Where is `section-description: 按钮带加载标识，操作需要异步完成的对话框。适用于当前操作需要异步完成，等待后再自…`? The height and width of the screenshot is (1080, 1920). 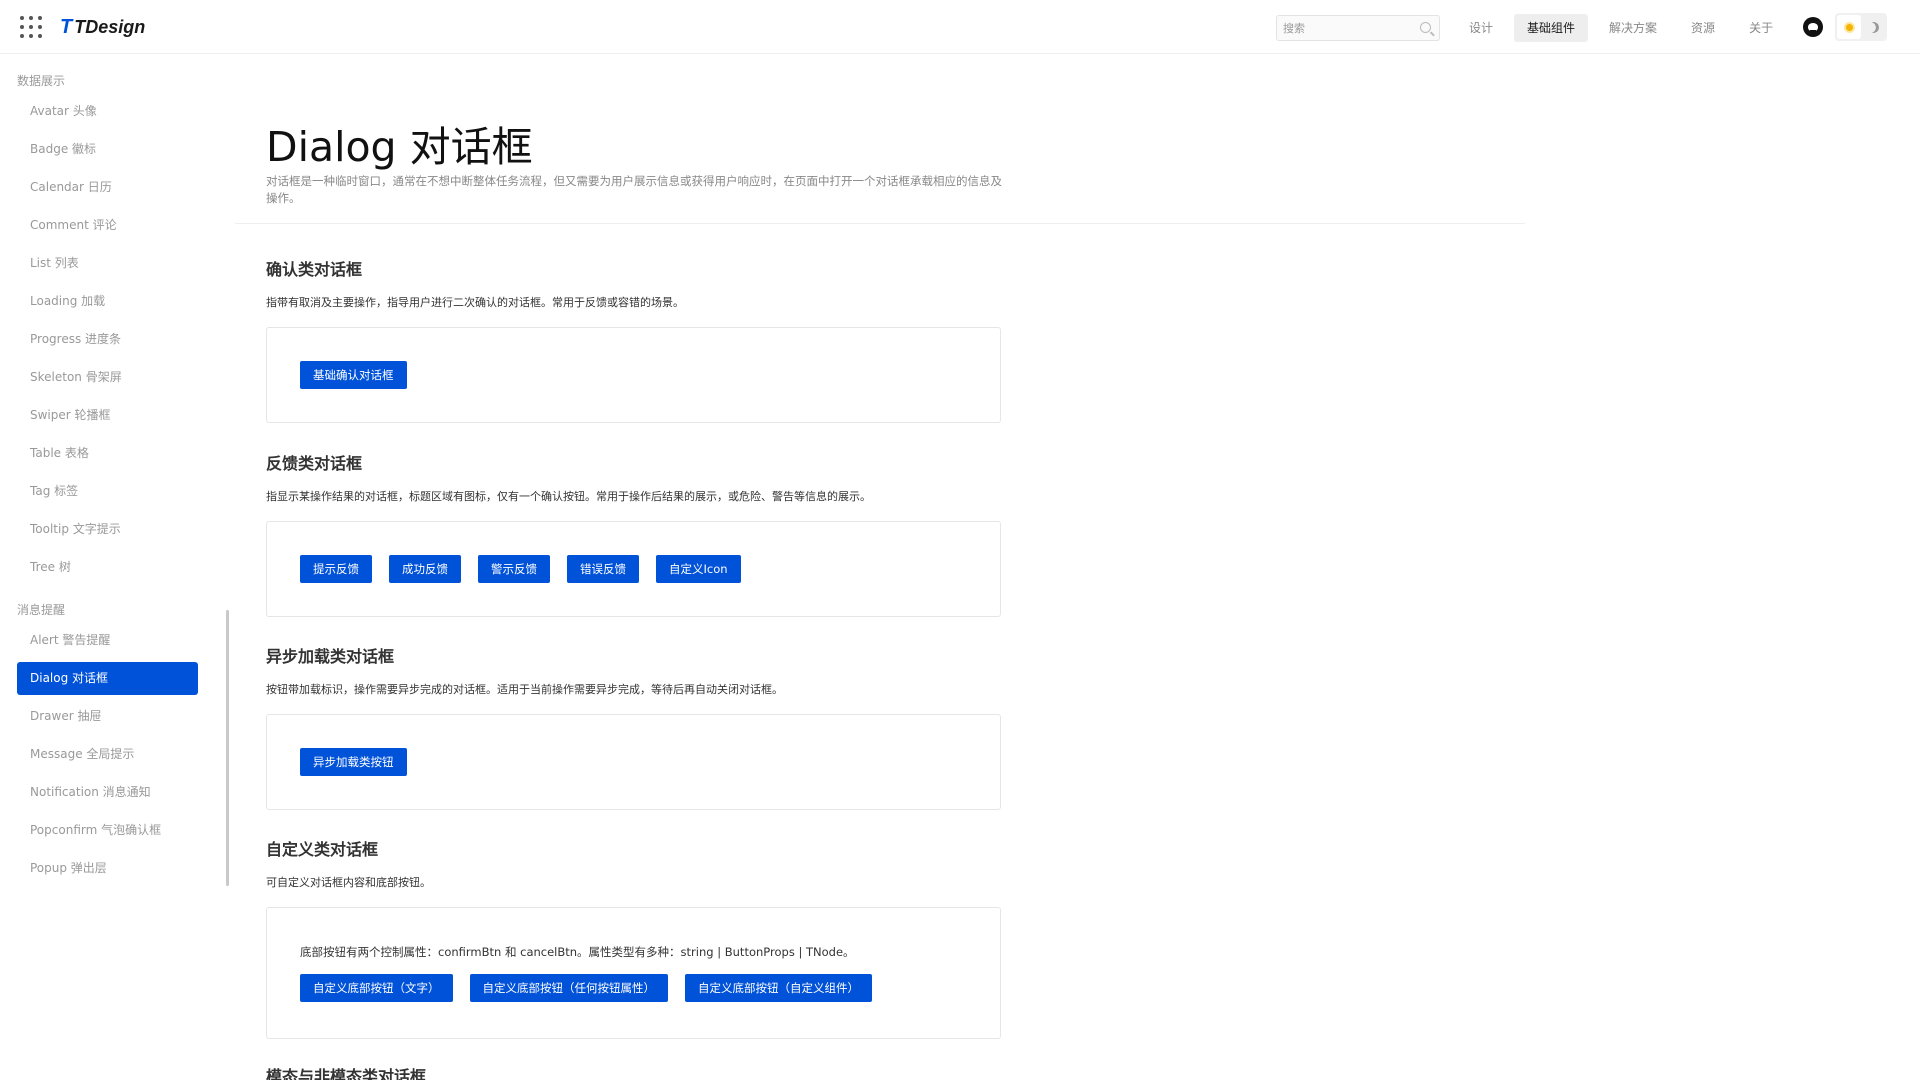
section-description: 按钮带加载标识，操作需要异步完成的对话框。适用于当前操作需要异步完成，等待后再自… is located at coordinates (524, 689).